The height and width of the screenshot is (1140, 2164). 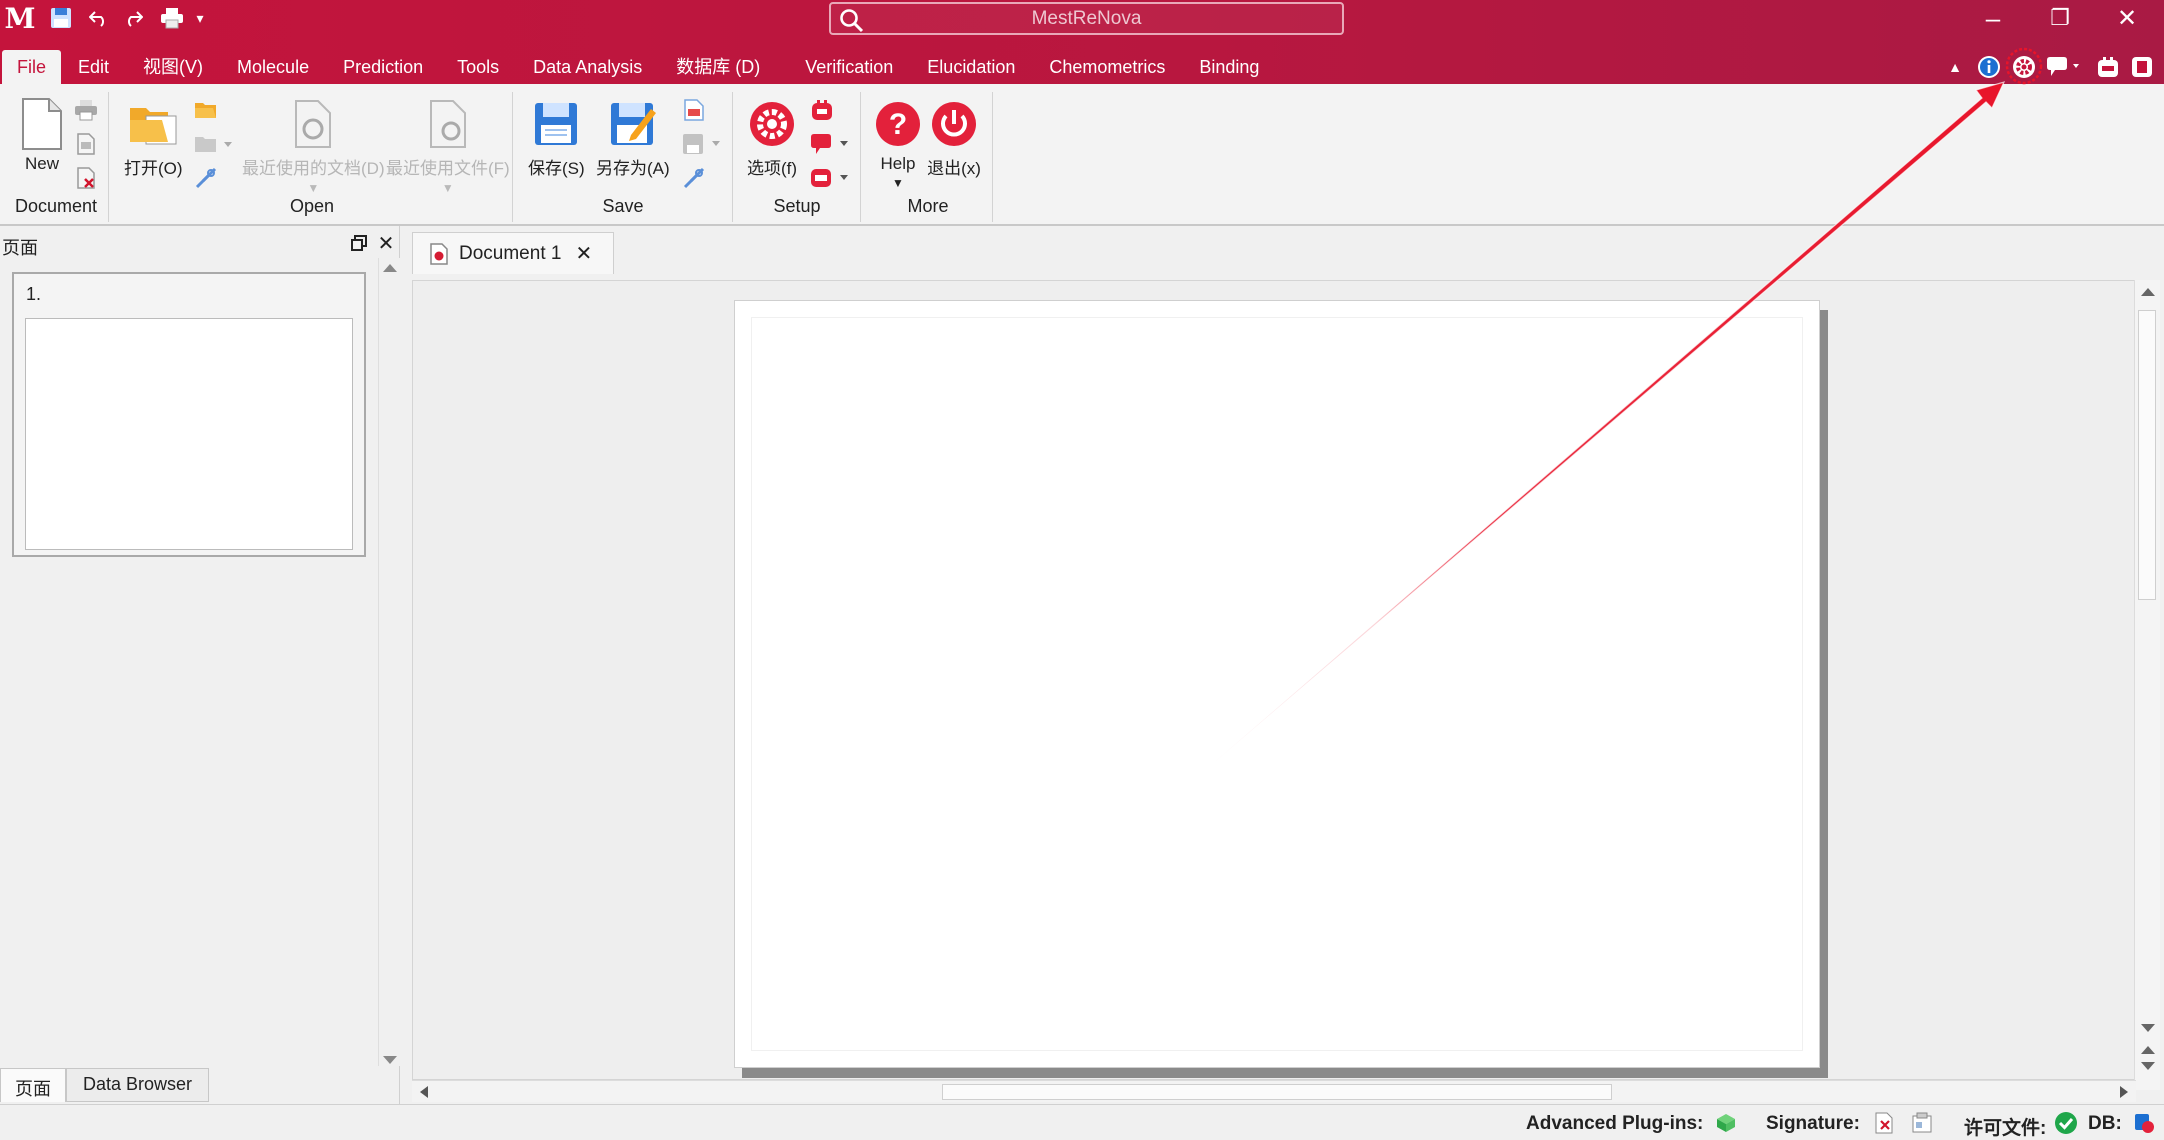 I want to click on exit-label: 退出(x), so click(x=954, y=168).